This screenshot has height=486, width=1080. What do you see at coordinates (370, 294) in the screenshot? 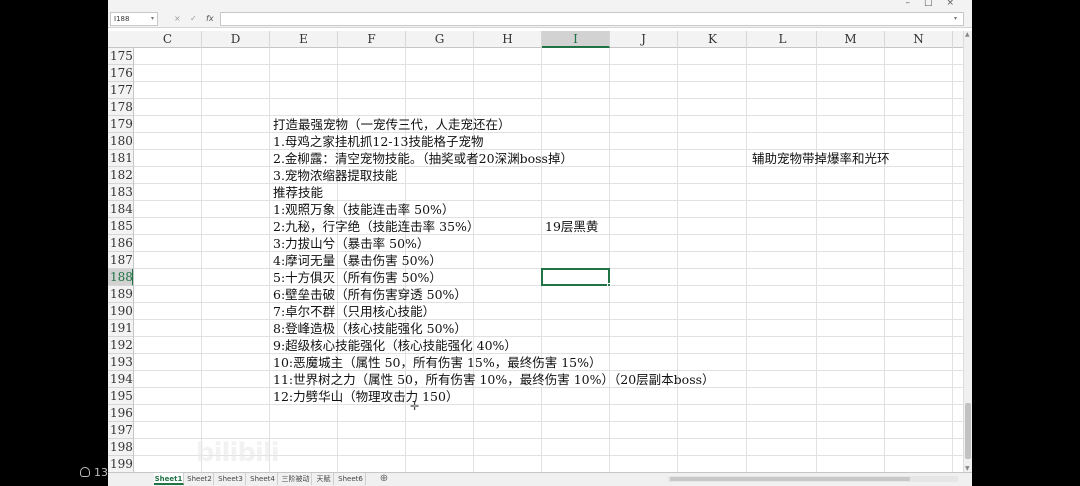
I see `cell-e189: 6:壁垒击破（所有伤害穿透 50%）` at bounding box center [370, 294].